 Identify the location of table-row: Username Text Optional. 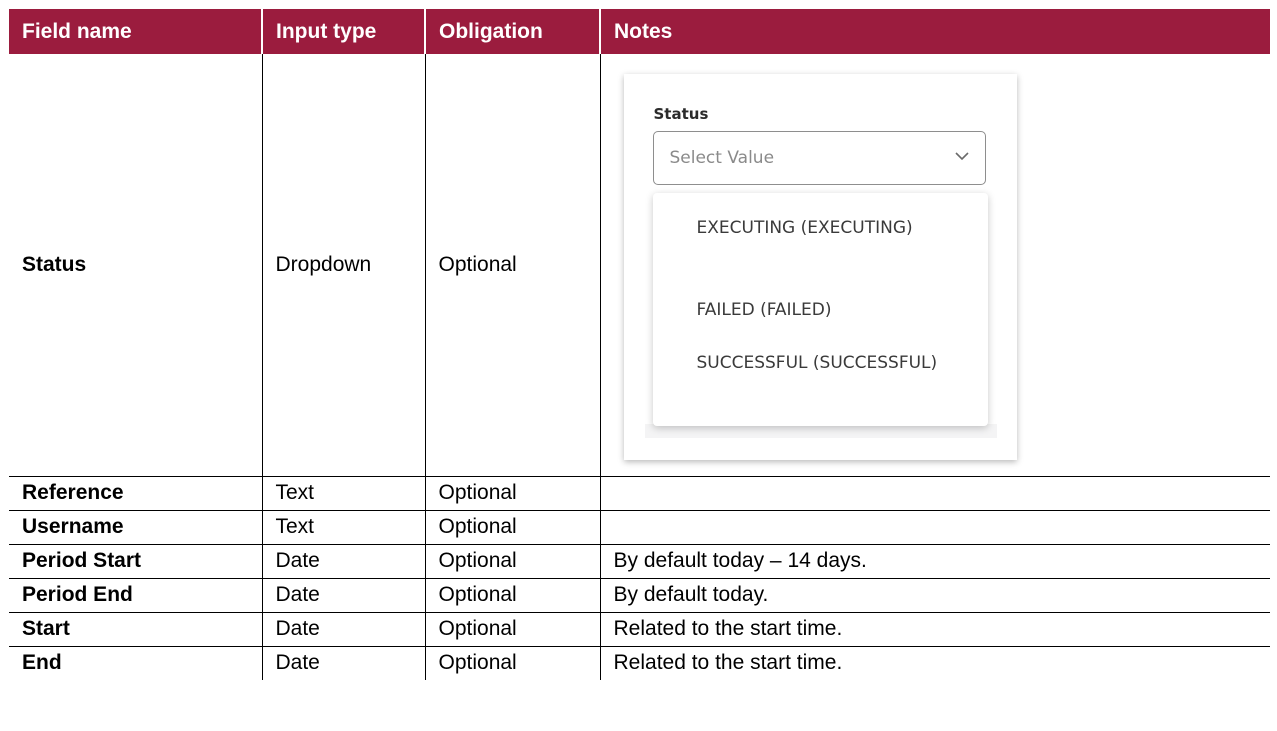
(639, 527).